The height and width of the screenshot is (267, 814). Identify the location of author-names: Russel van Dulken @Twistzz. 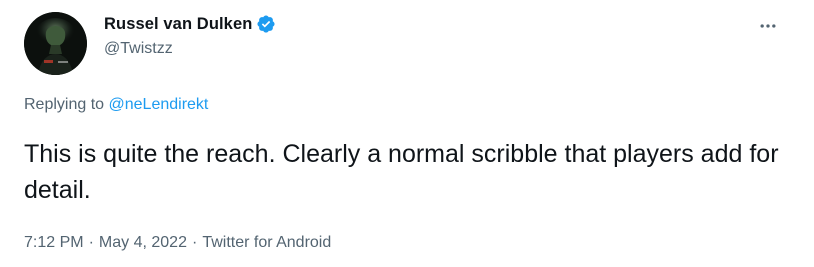
(190, 35).